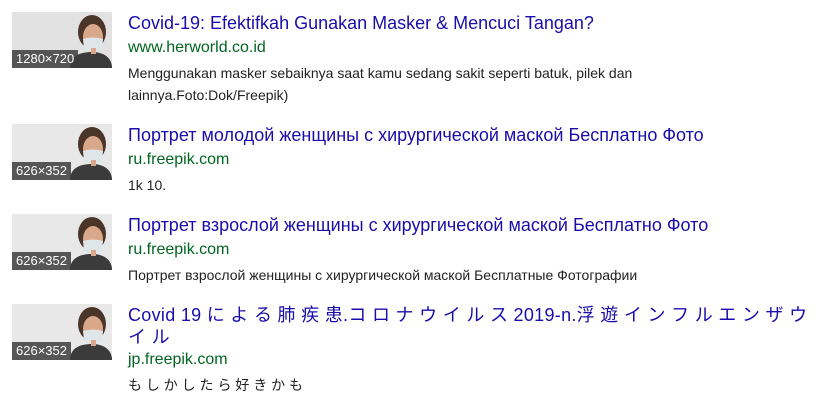 The image size is (827, 400). Describe the element at coordinates (197, 48) in the screenshot. I see `result-url: www.herworld.co.id` at that location.